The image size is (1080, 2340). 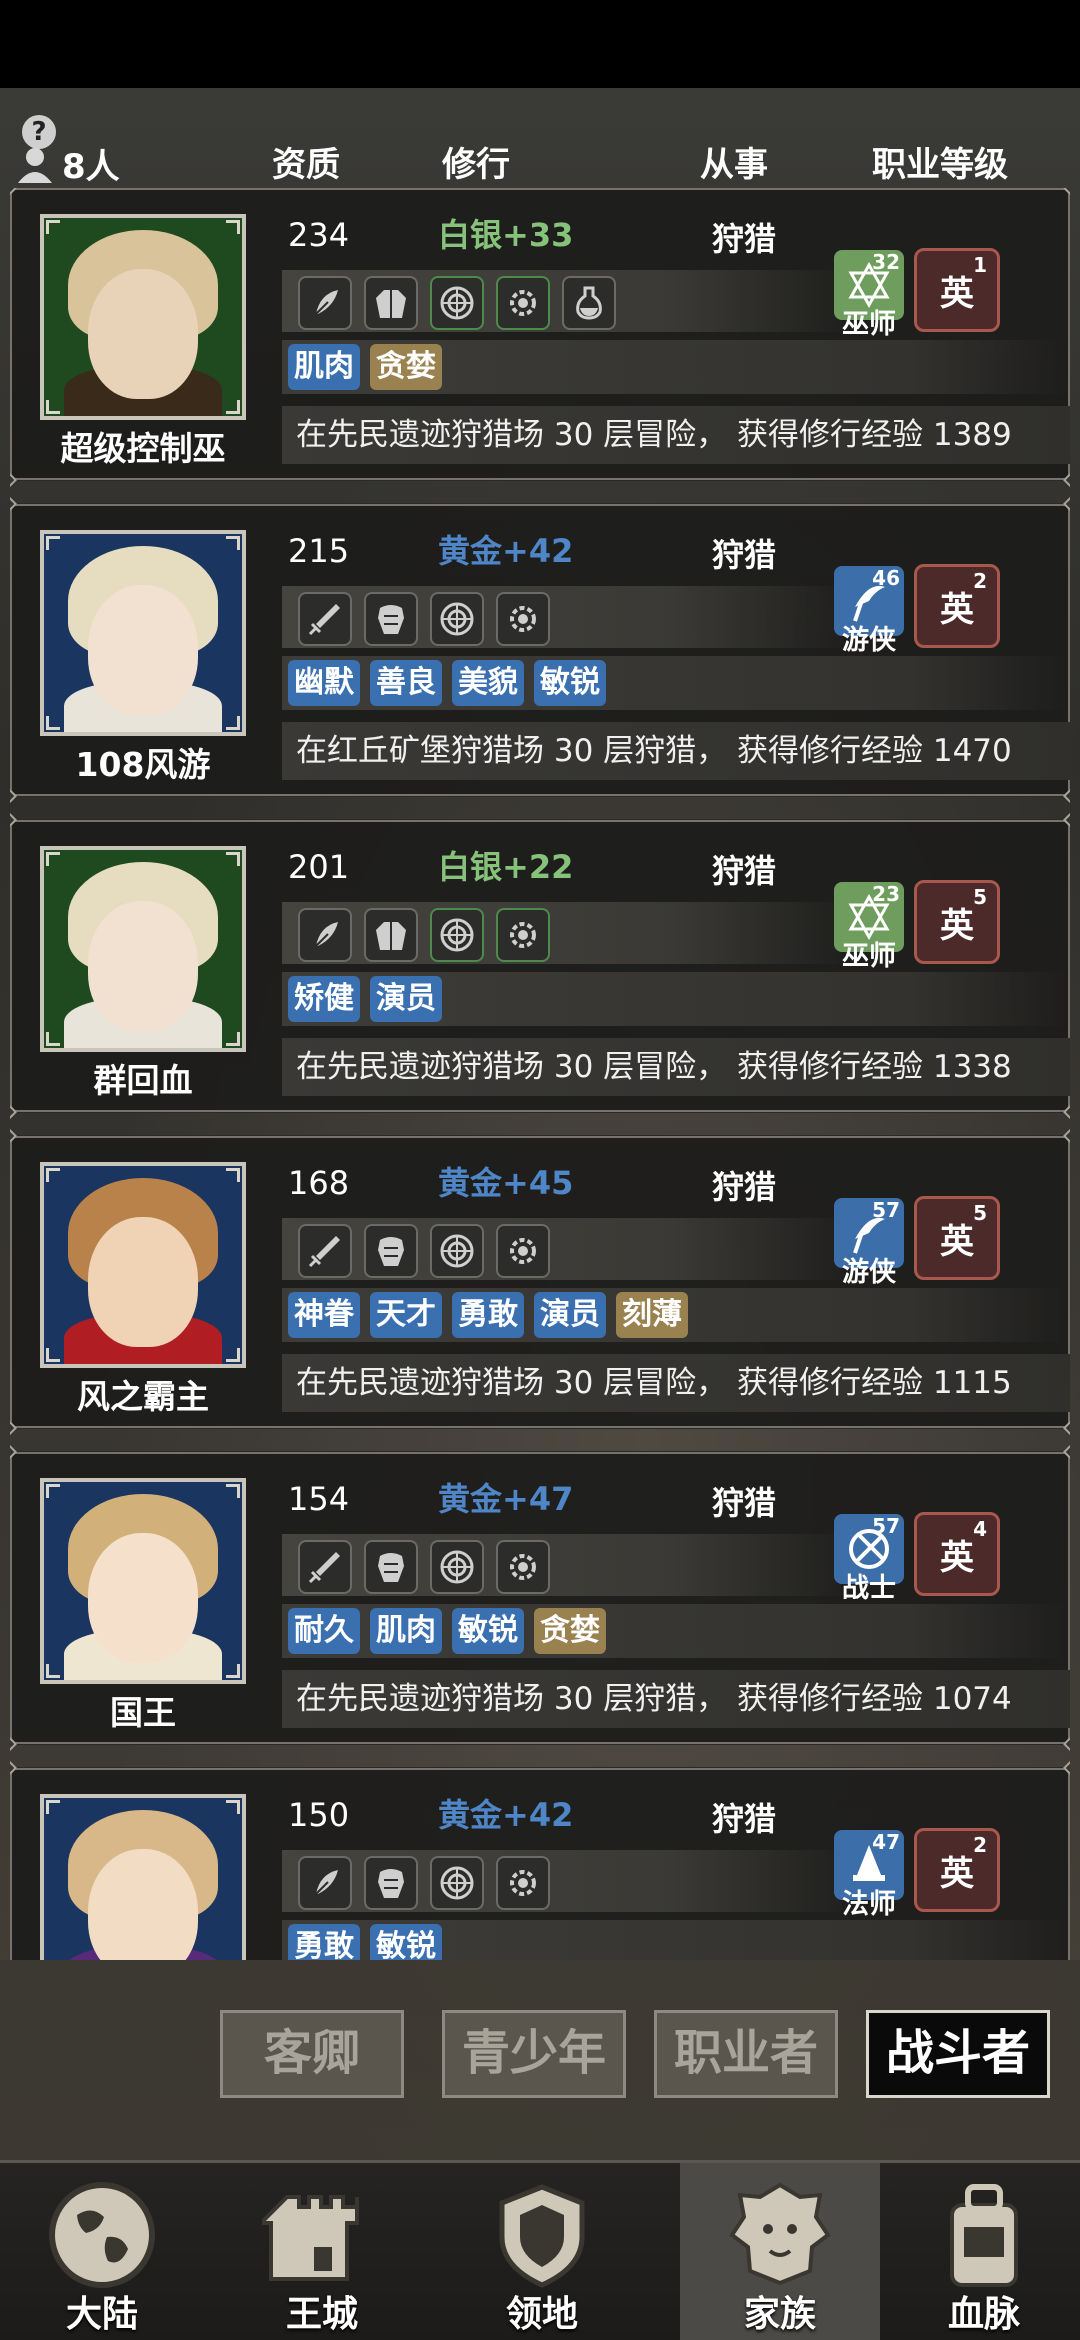 What do you see at coordinates (869, 295) in the screenshot?
I see `class-badge: 32 巫师` at bounding box center [869, 295].